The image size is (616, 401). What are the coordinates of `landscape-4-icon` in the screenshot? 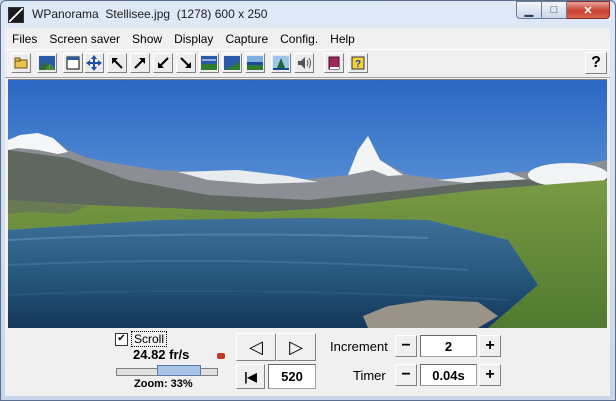 It's located at (281, 63).